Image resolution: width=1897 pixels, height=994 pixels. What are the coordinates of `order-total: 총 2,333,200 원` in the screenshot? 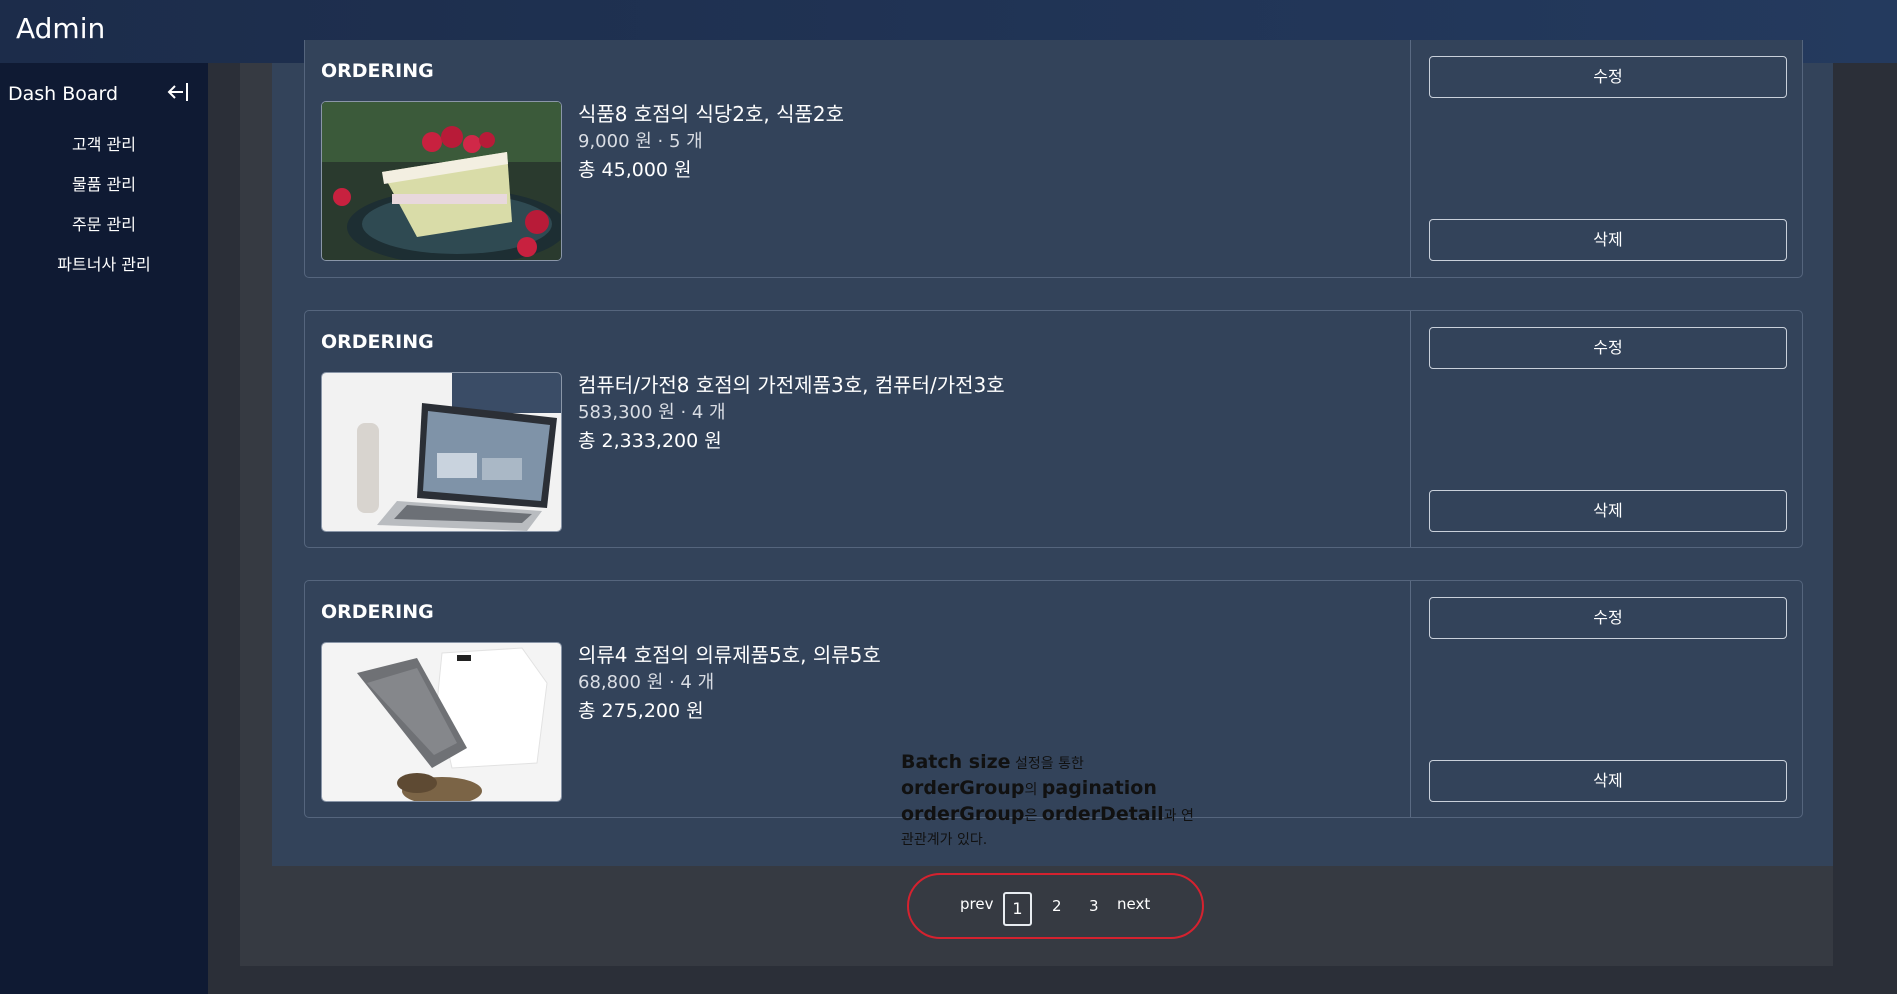 It's located at (650, 441).